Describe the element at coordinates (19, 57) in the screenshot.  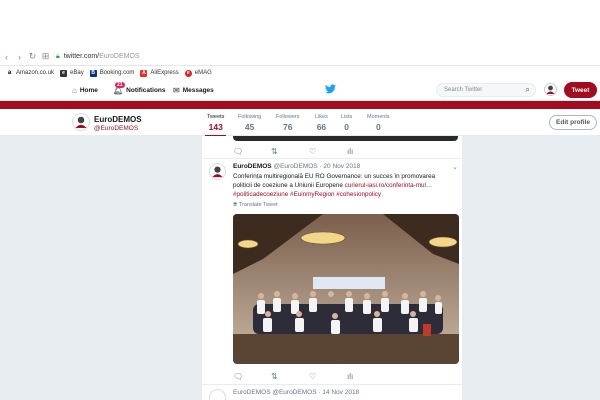
I see `forward-icon: ›` at that location.